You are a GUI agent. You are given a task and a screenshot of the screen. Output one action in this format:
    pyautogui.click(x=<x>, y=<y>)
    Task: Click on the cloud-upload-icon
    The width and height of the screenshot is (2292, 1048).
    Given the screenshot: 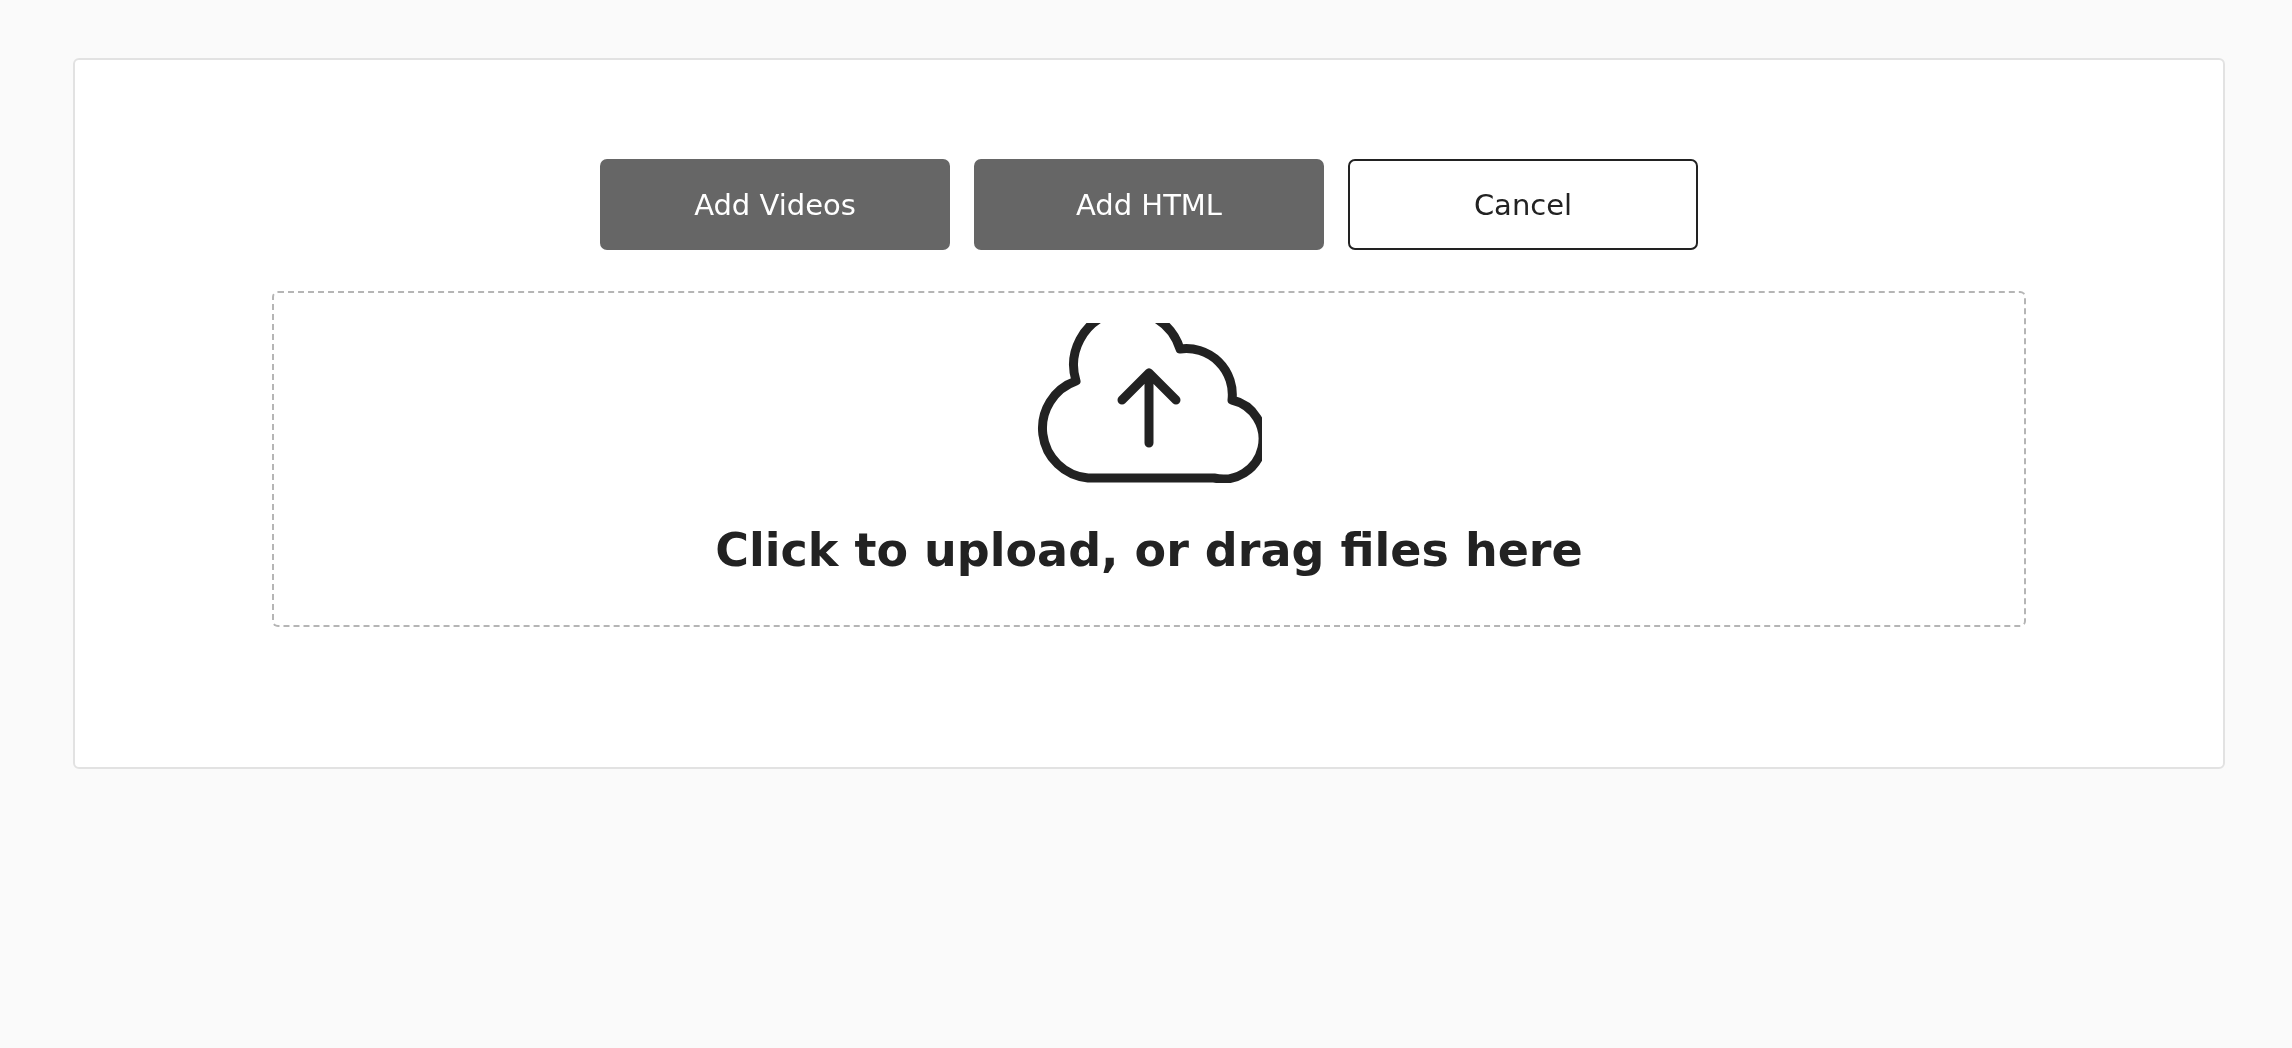 What is the action you would take?
    pyautogui.click(x=1149, y=403)
    